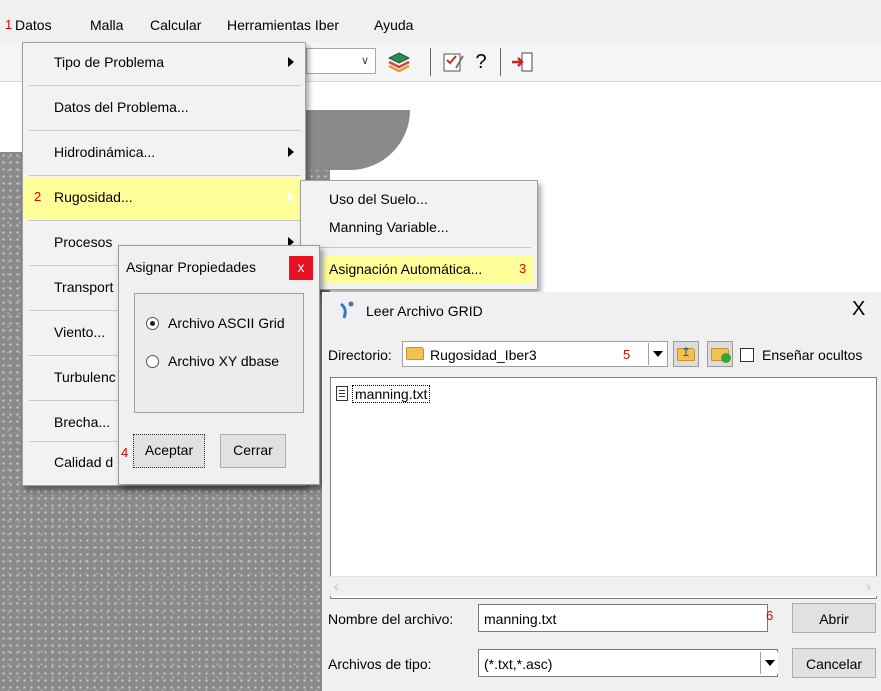 This screenshot has height=691, width=881. Describe the element at coordinates (106, 25) in the screenshot. I see `menu-malla: Malla` at that location.